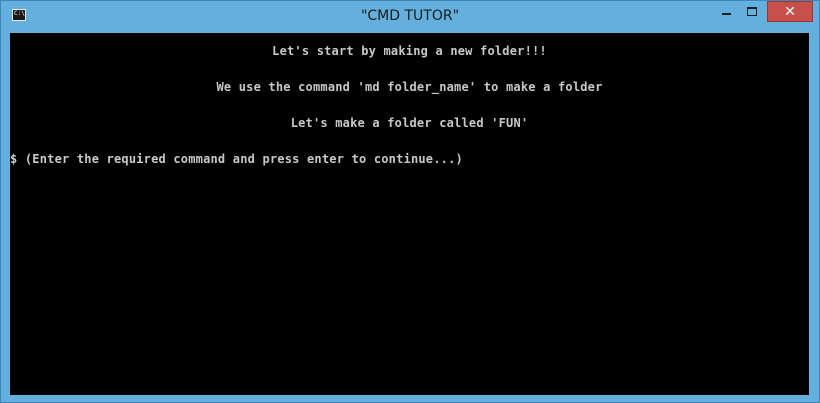 The width and height of the screenshot is (820, 403). Describe the element at coordinates (409, 51) in the screenshot. I see `console-line: Let's start by making a new folder!!!` at that location.